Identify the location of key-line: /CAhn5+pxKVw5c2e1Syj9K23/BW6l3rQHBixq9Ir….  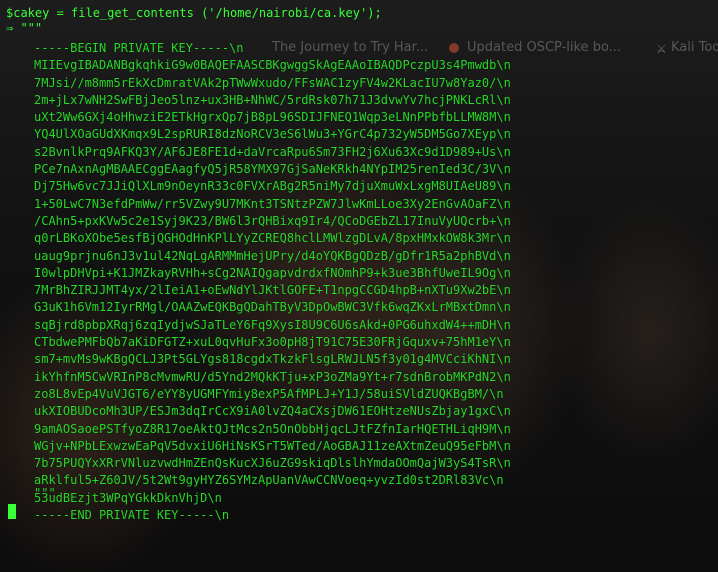
(272, 220).